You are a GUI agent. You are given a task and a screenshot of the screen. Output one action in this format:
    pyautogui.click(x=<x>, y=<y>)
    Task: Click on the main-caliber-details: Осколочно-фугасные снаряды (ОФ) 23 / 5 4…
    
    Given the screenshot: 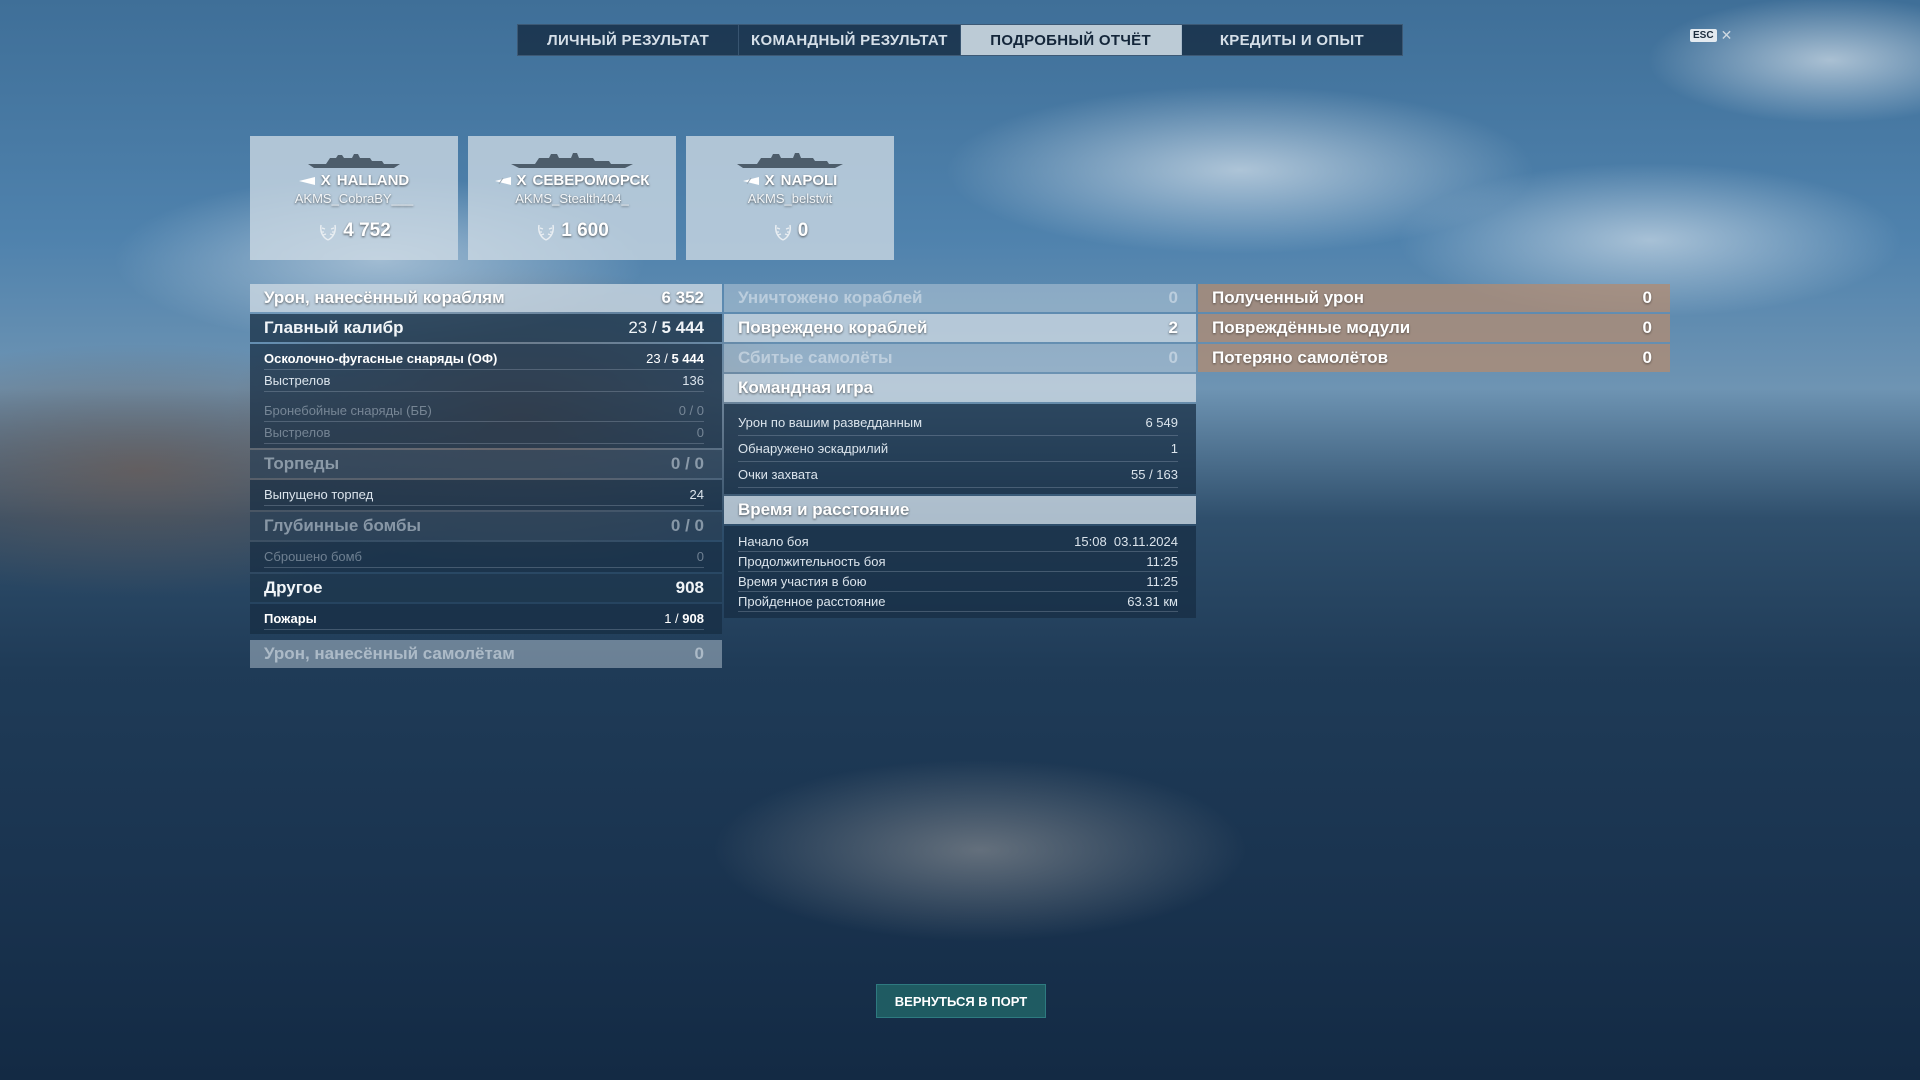 What is the action you would take?
    pyautogui.click(x=486, y=396)
    